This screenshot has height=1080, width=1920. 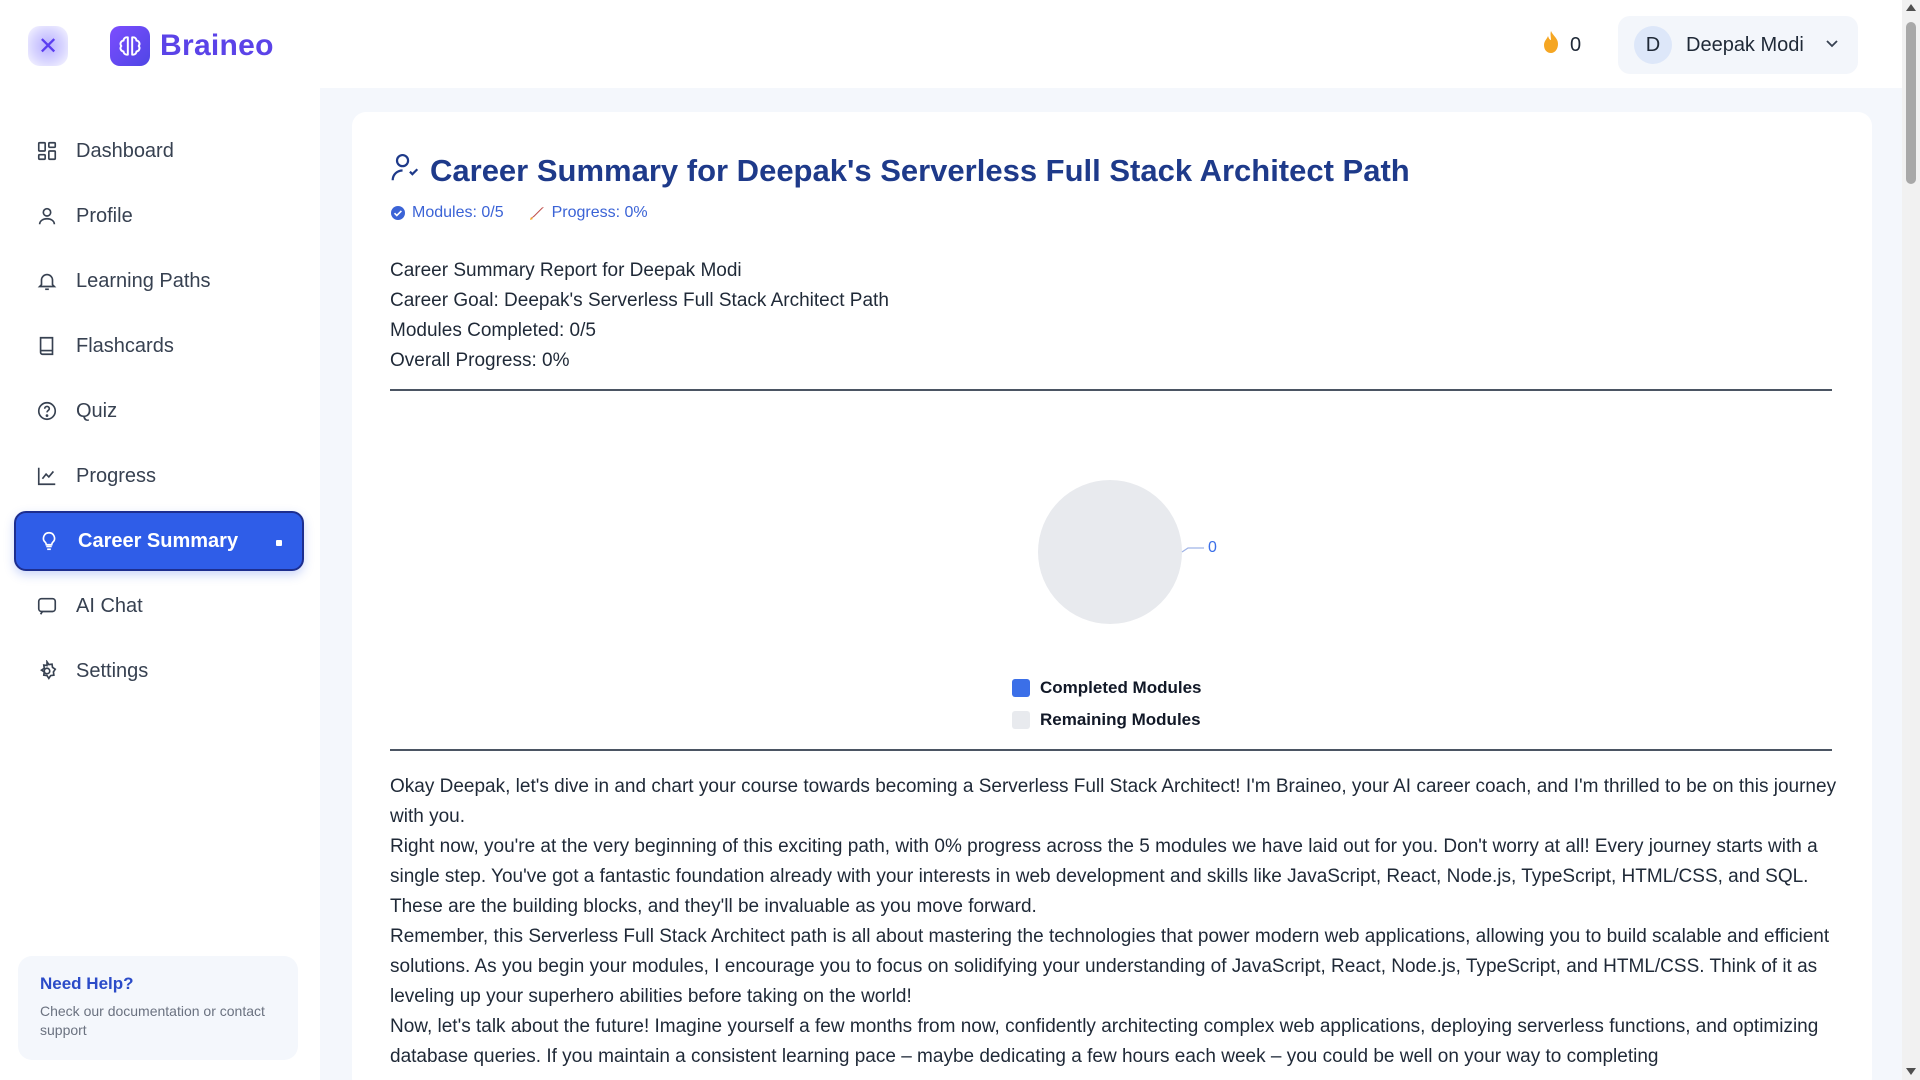 I want to click on modules-meta: Modules: 0/5, so click(x=447, y=213).